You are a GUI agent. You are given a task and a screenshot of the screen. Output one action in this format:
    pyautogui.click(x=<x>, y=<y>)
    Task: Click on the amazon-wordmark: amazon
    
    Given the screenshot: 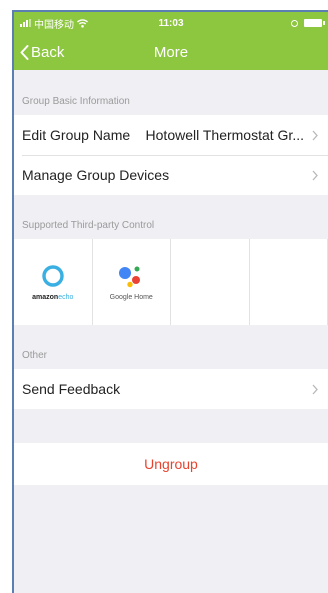 What is the action you would take?
    pyautogui.click(x=45, y=297)
    